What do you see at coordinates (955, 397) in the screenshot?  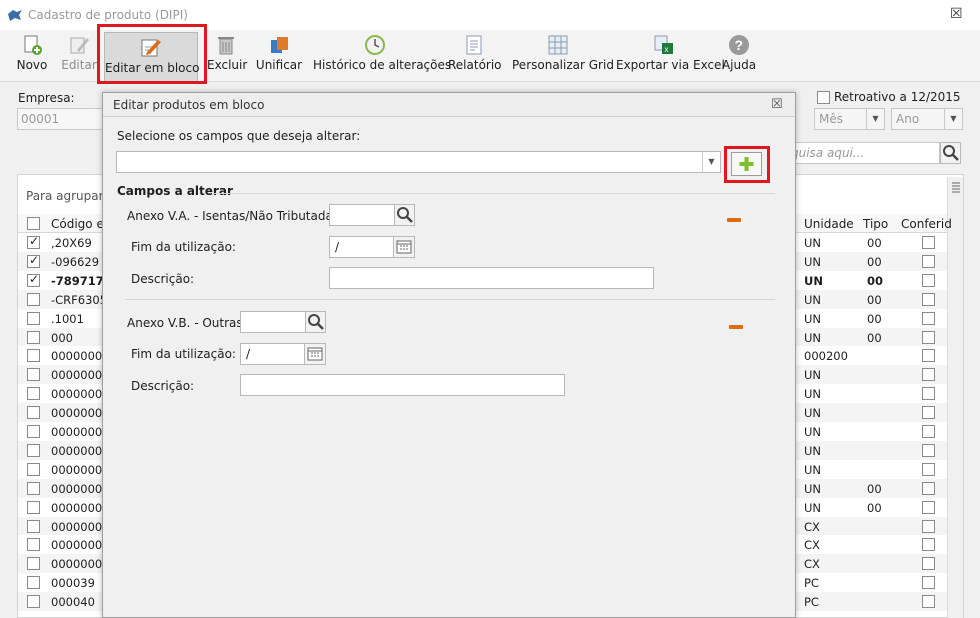 I see `vertical-scrollbar` at bounding box center [955, 397].